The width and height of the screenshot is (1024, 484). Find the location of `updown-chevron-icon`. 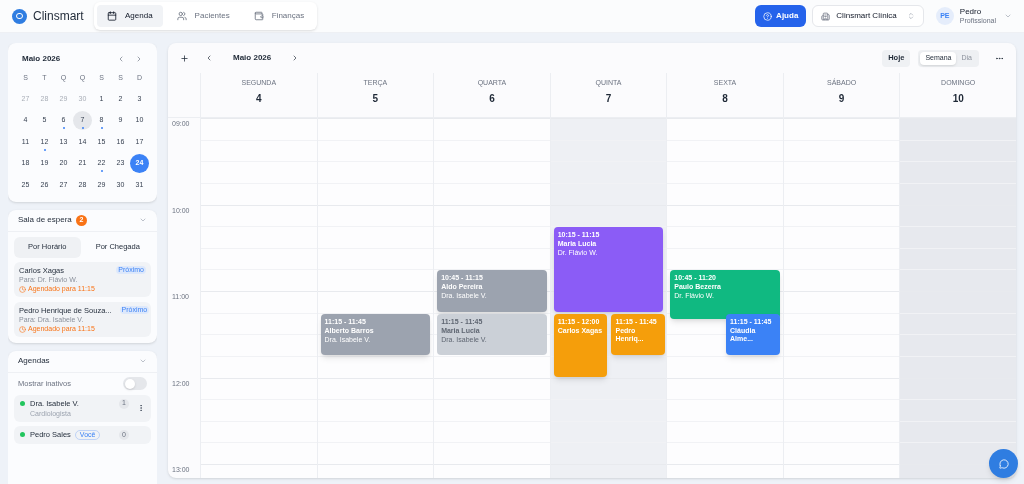

updown-chevron-icon is located at coordinates (910, 16).